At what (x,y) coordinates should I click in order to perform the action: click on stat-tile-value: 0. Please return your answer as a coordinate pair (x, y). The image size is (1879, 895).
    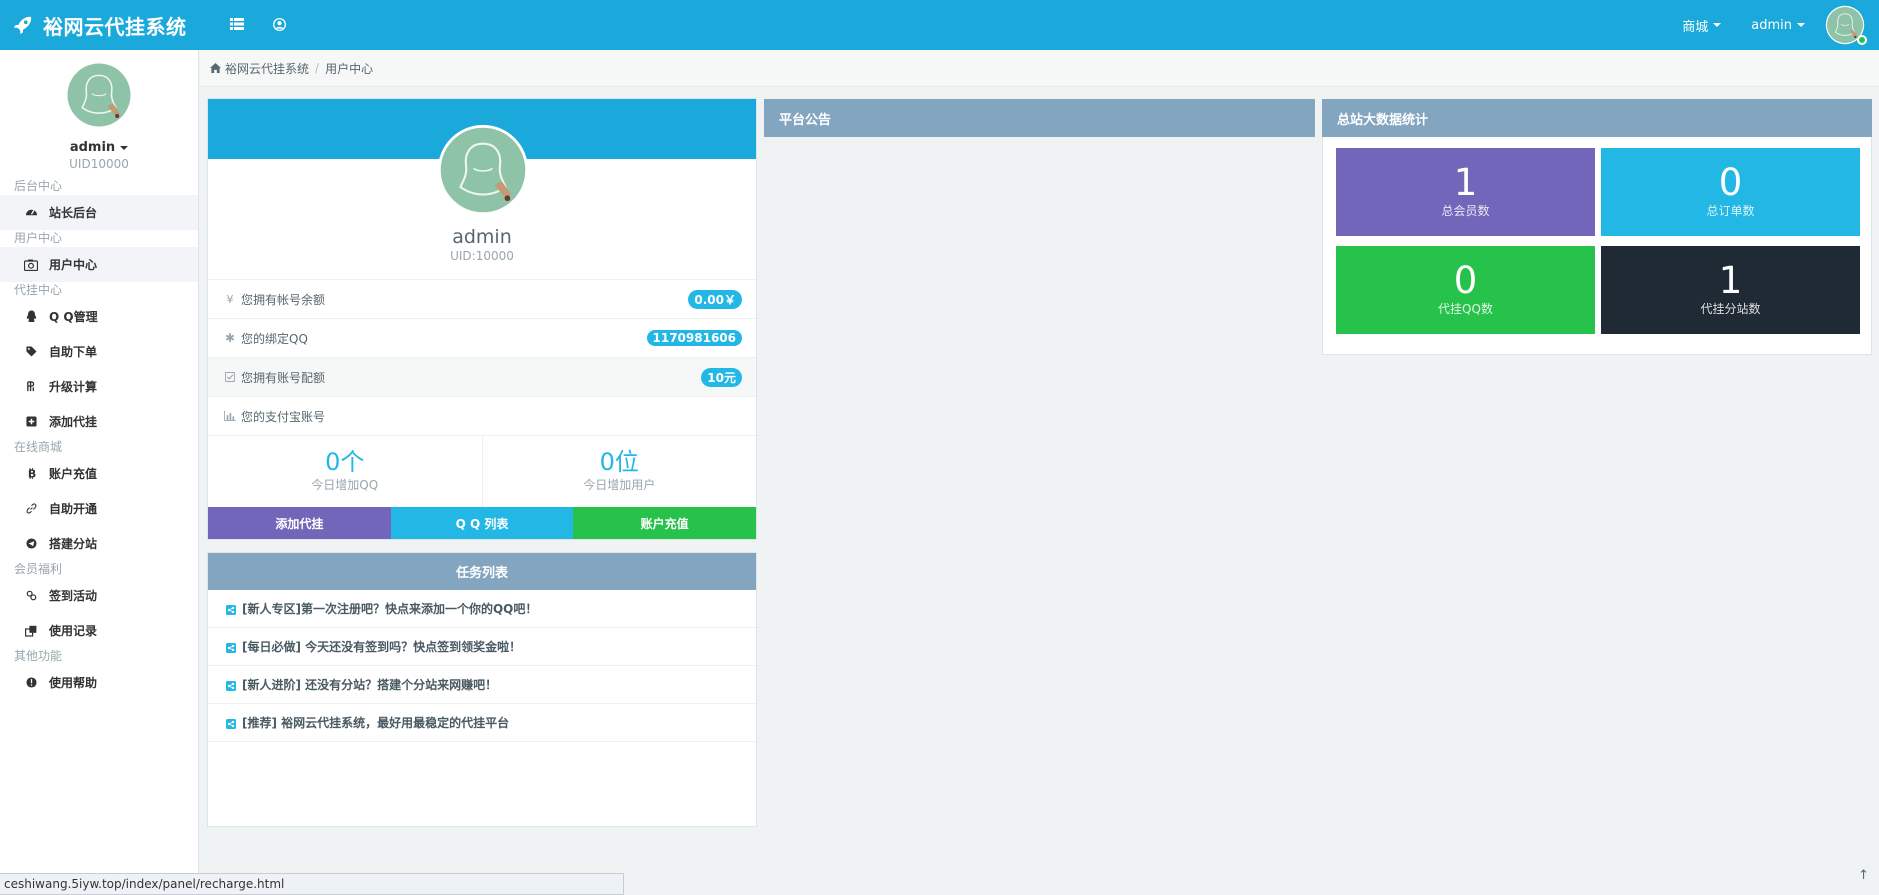
    Looking at the image, I should click on (1730, 182).